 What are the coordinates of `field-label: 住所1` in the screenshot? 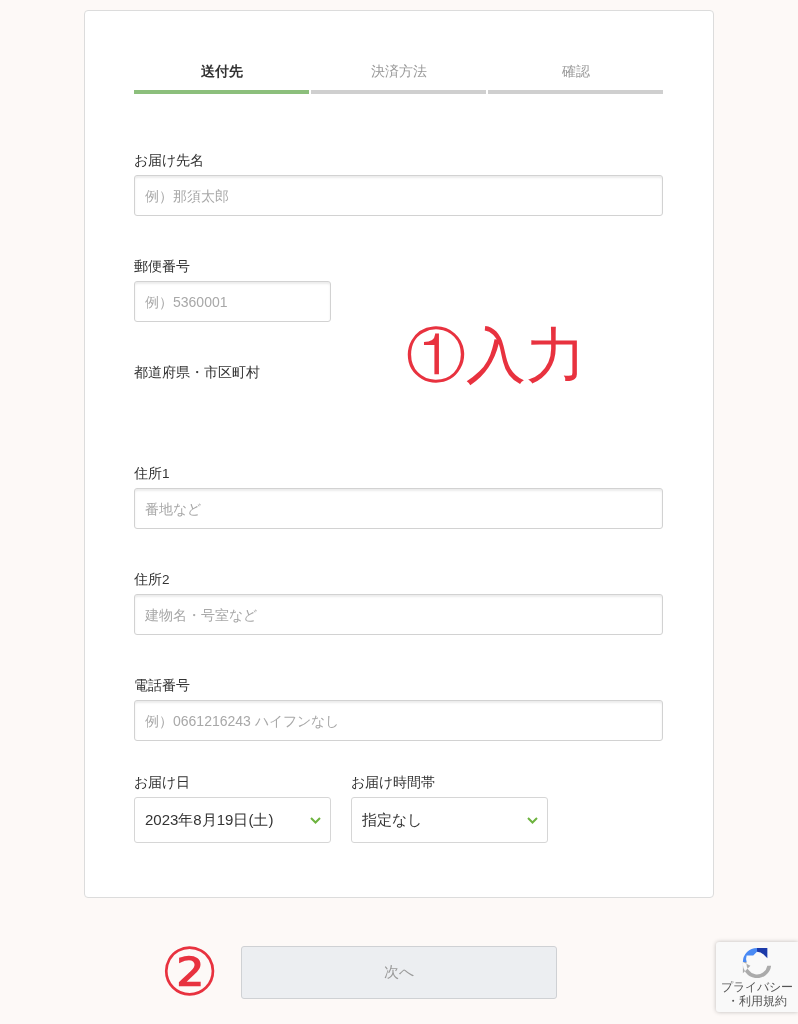 It's located at (152, 474).